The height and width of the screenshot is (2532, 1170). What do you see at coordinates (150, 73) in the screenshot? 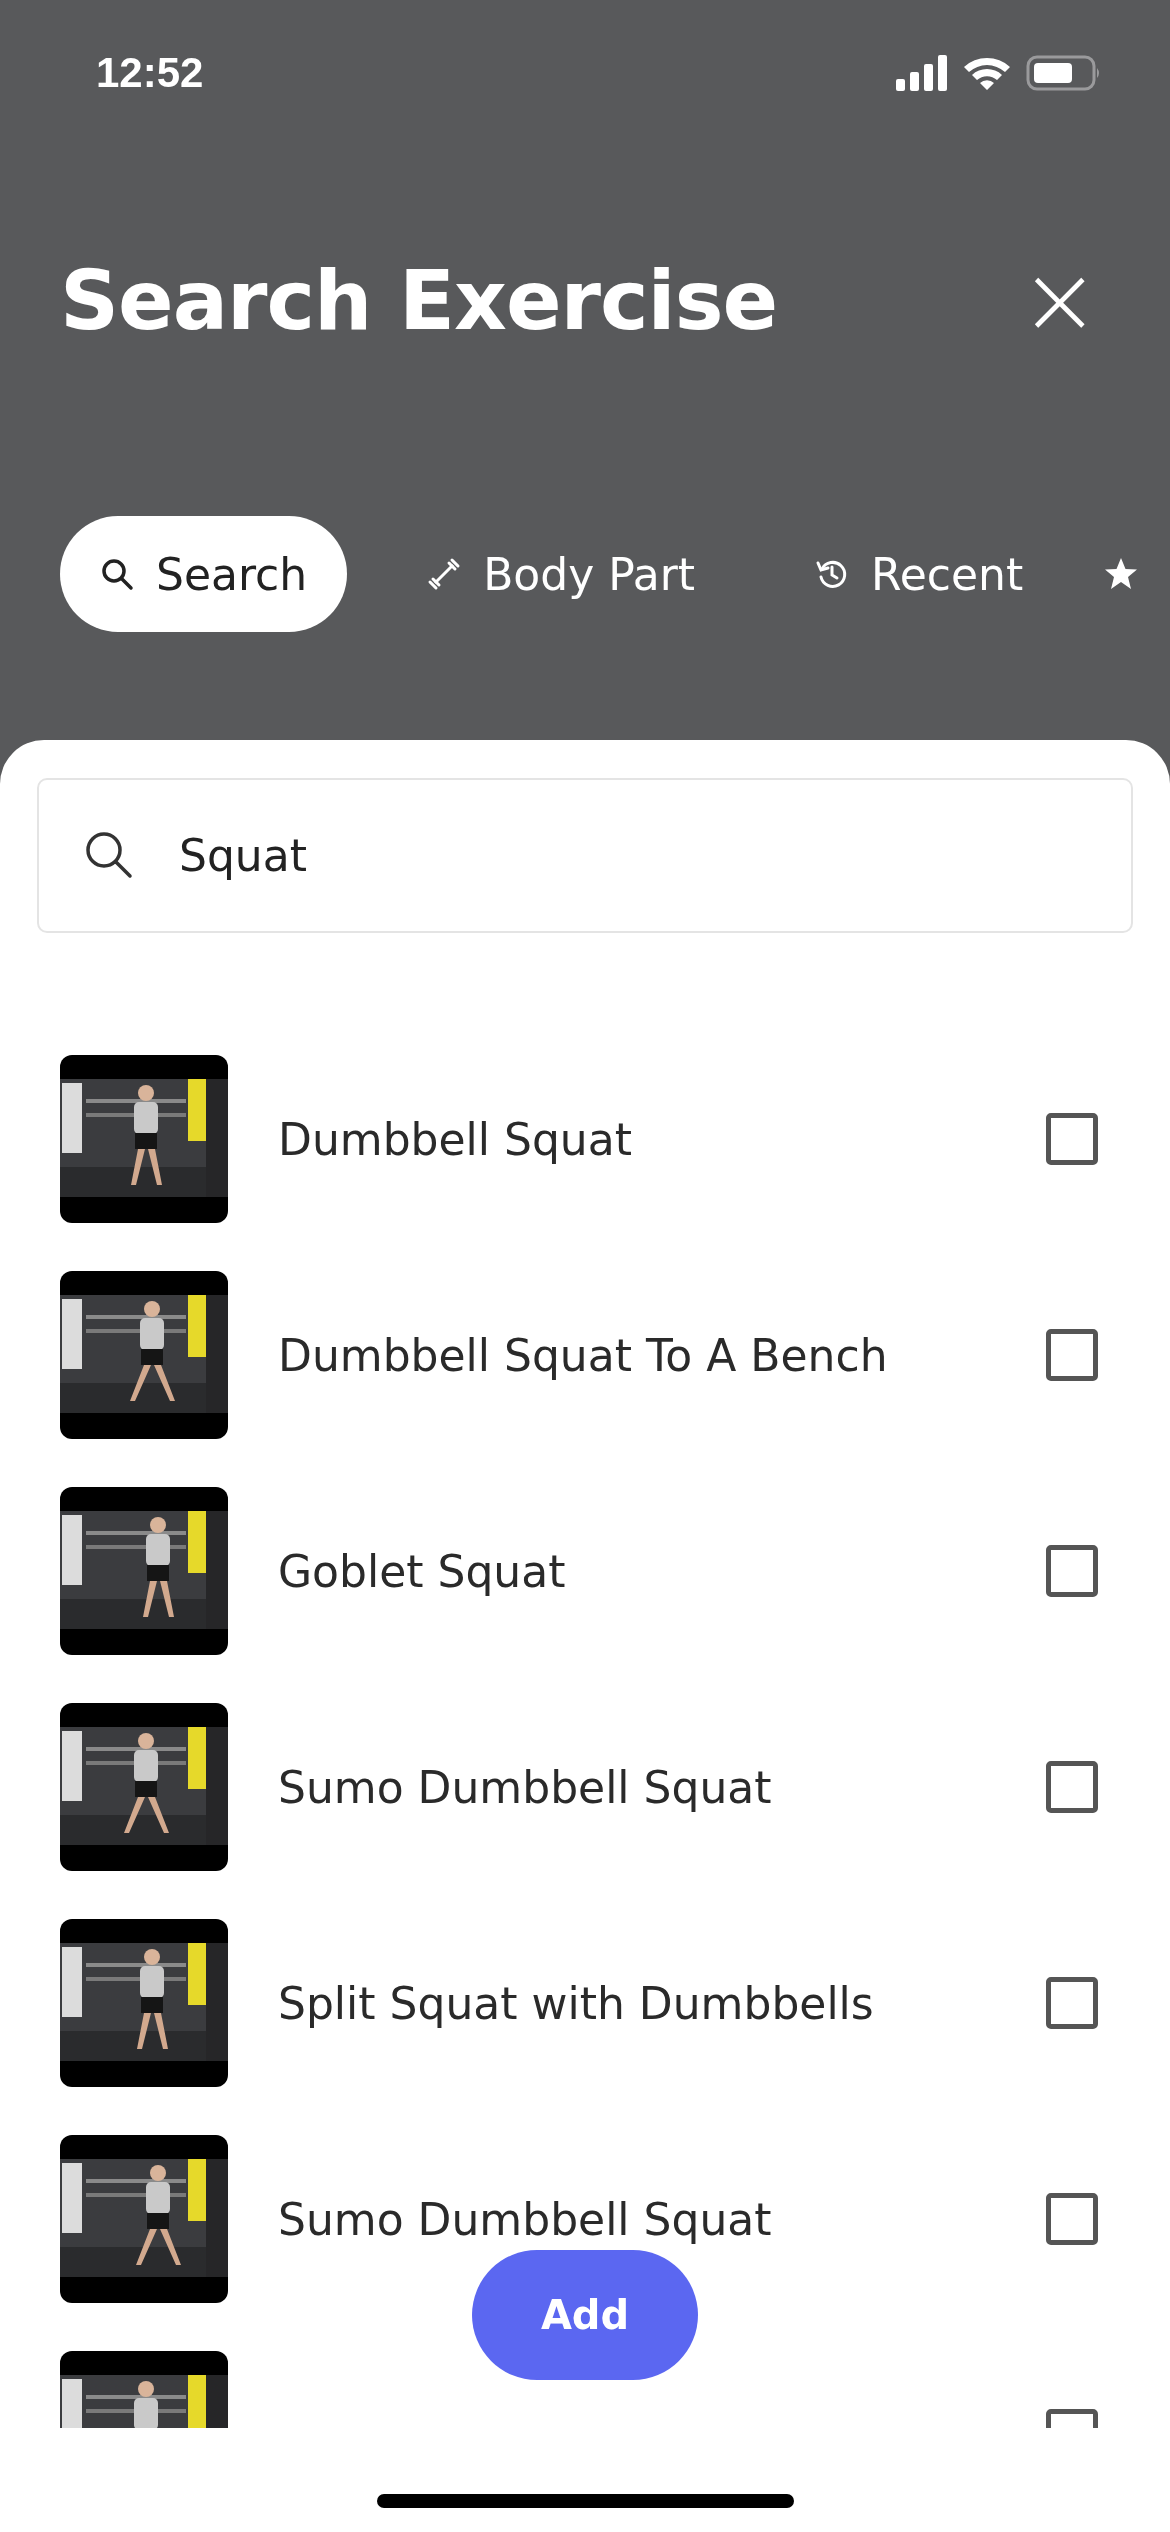
I see `clock-time: 12:52` at bounding box center [150, 73].